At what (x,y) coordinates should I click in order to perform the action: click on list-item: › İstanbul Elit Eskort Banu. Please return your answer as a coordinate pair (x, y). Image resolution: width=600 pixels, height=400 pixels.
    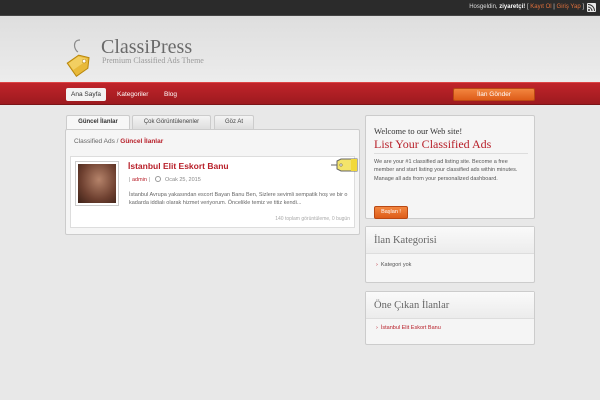
    Looking at the image, I should click on (408, 328).